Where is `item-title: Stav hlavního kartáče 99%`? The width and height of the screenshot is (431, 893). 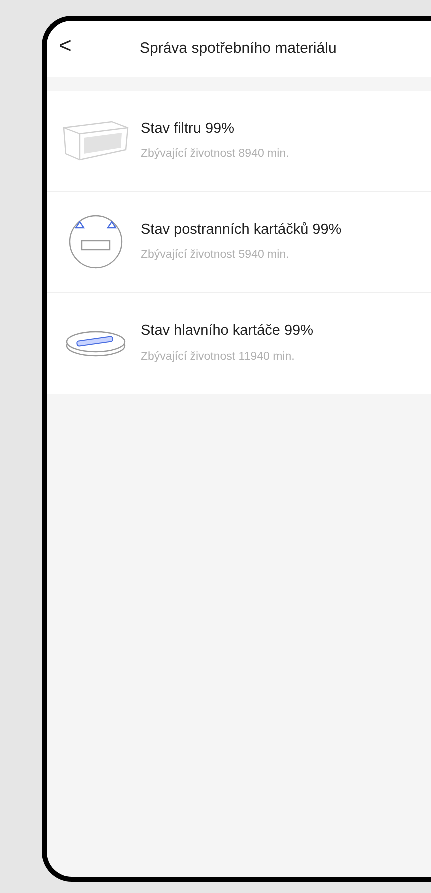
item-title: Stav hlavního kartáče 99% is located at coordinates (227, 331).